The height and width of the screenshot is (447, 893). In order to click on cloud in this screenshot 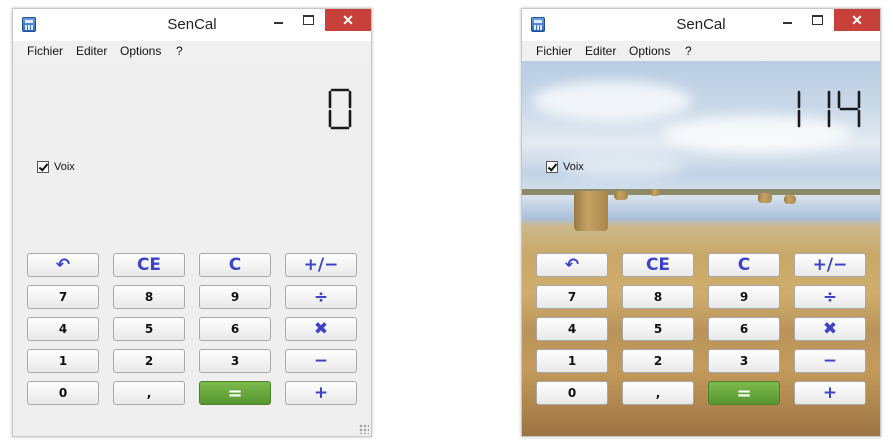, I will do `click(612, 101)`.